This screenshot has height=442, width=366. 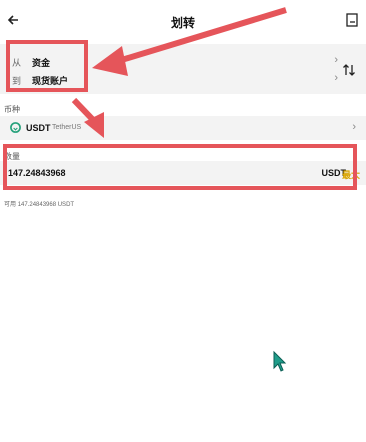 What do you see at coordinates (280, 361) in the screenshot?
I see `mouse-cursor-icon` at bounding box center [280, 361].